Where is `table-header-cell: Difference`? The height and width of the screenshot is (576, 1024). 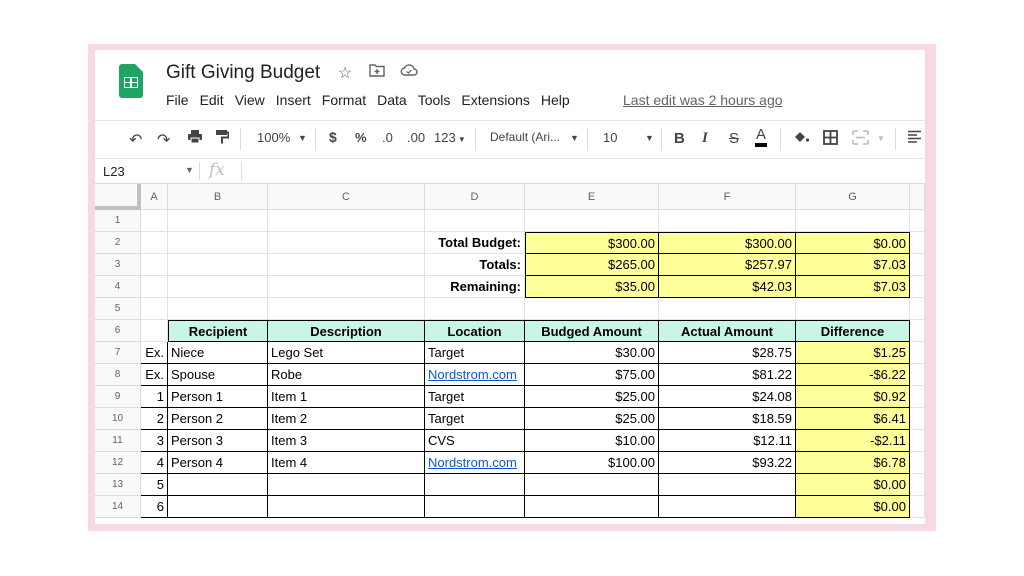
table-header-cell: Difference is located at coordinates (853, 331).